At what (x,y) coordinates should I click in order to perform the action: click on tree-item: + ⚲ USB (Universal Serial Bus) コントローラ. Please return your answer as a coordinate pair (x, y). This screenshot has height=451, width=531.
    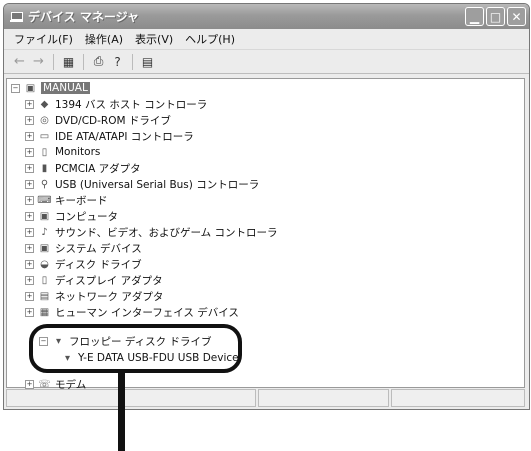
    Looking at the image, I should click on (142, 184).